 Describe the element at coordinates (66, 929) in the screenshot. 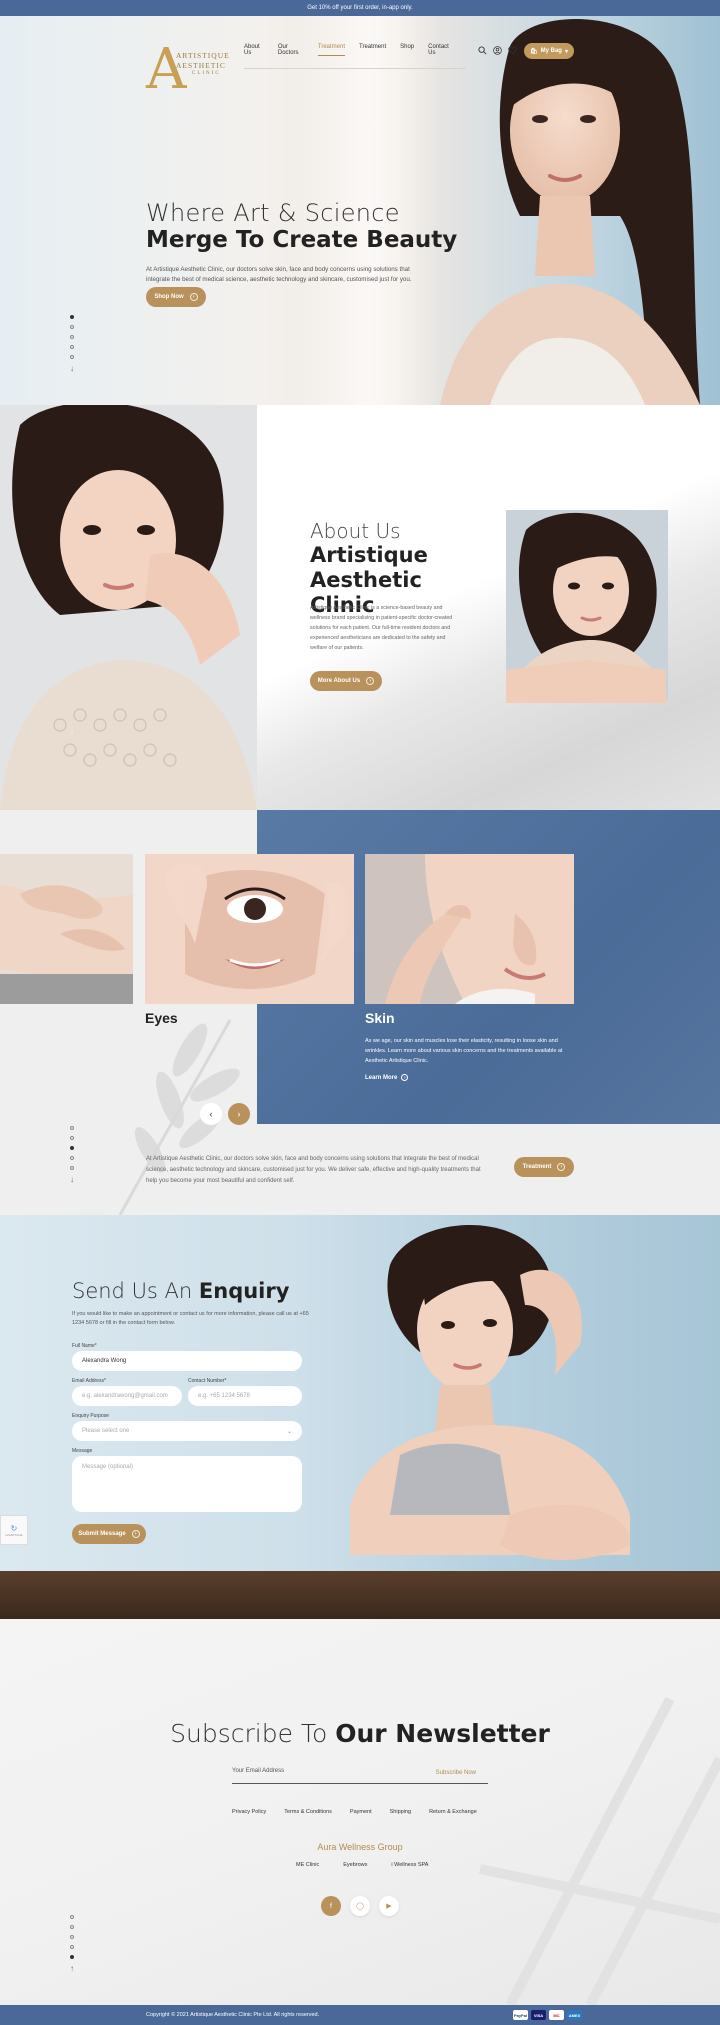

I see `treatment-card-body` at that location.